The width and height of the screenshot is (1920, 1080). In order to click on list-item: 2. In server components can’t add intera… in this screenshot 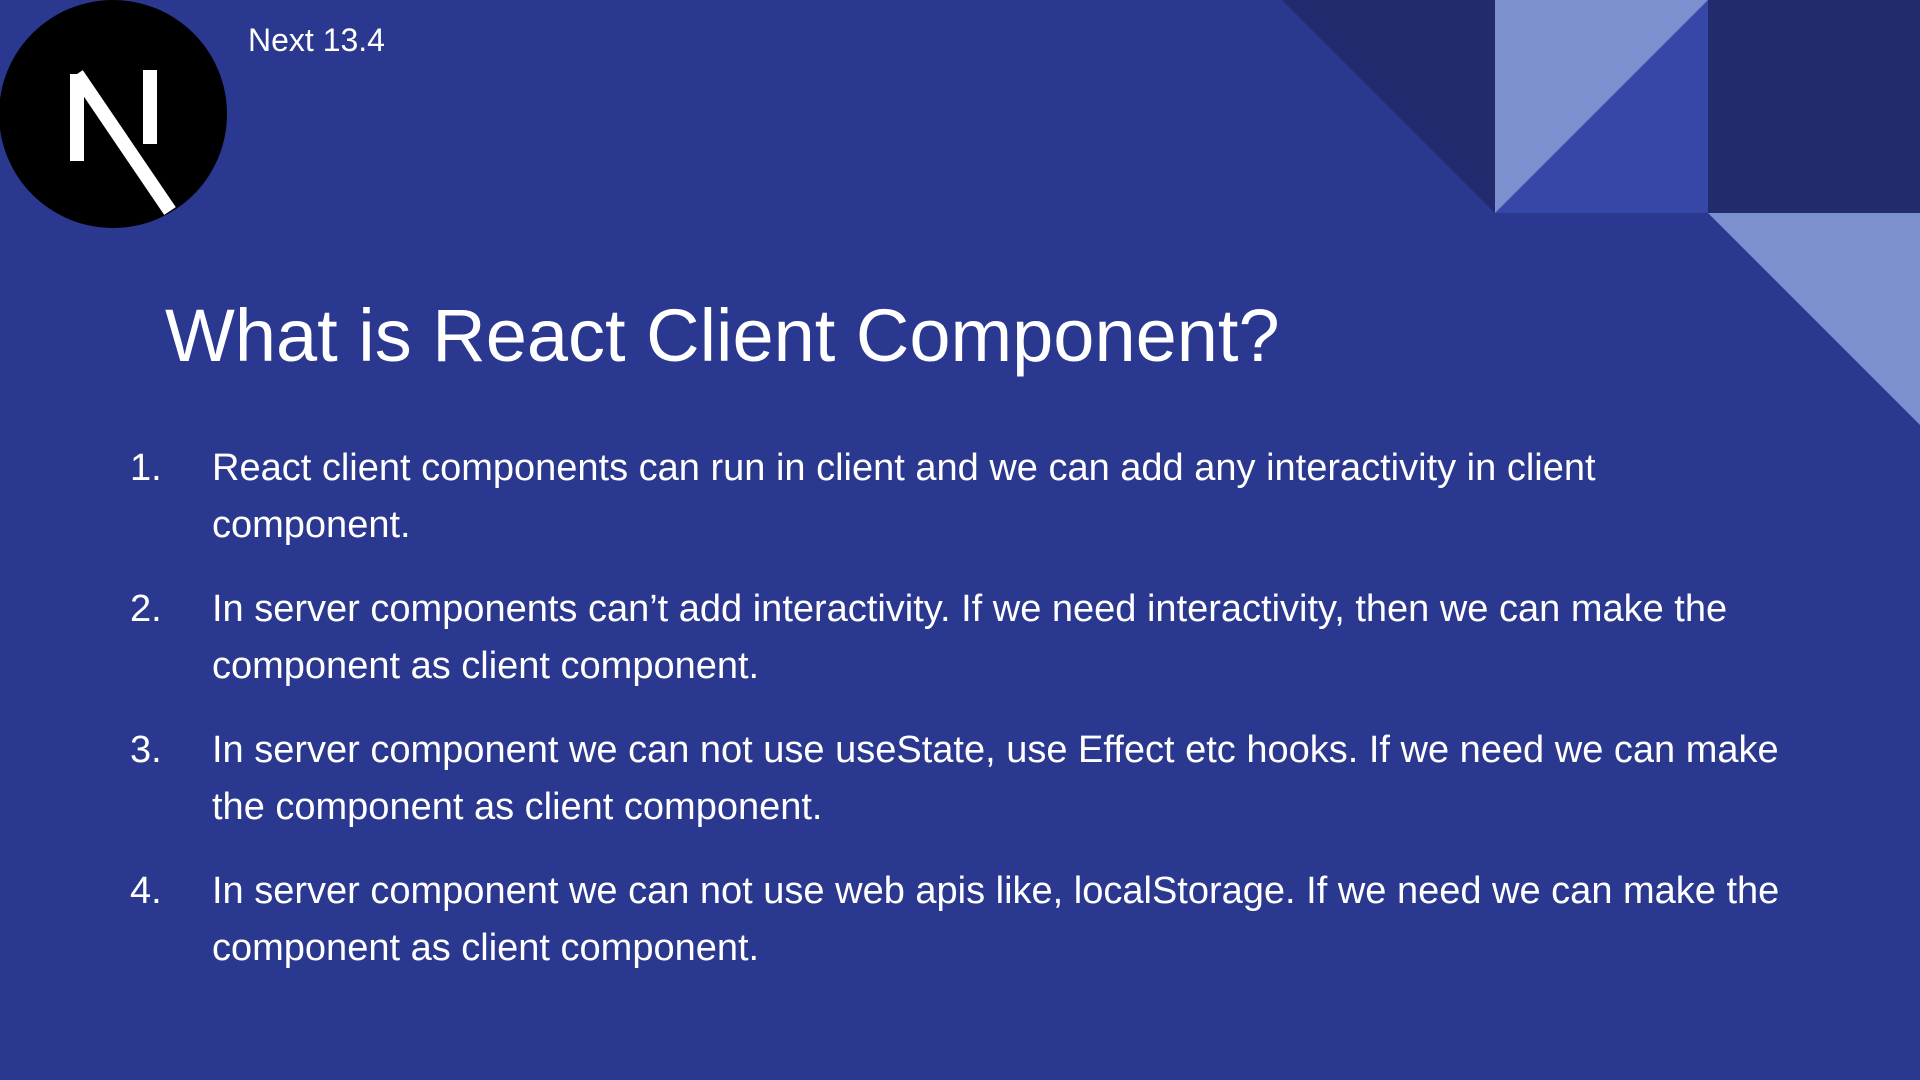, I will do `click(960, 638)`.